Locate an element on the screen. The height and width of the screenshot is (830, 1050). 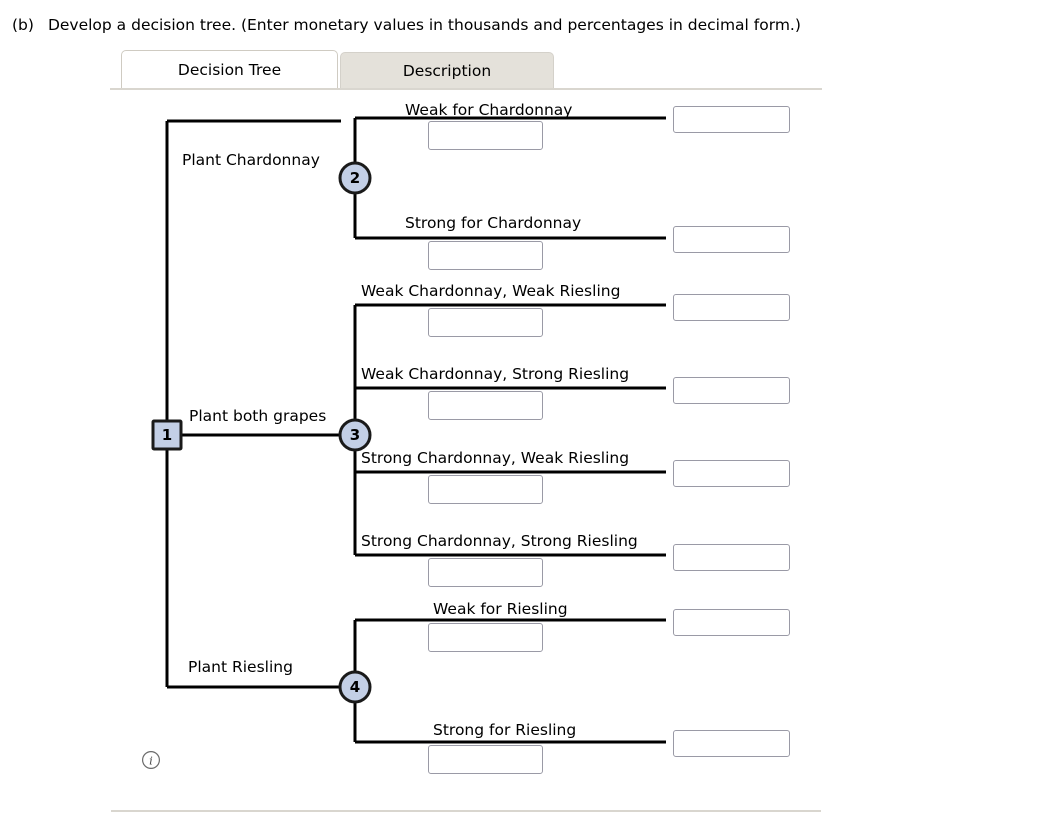
branch-label-weak-chardonnay: Weak for Chardonnay is located at coordinates (489, 110).